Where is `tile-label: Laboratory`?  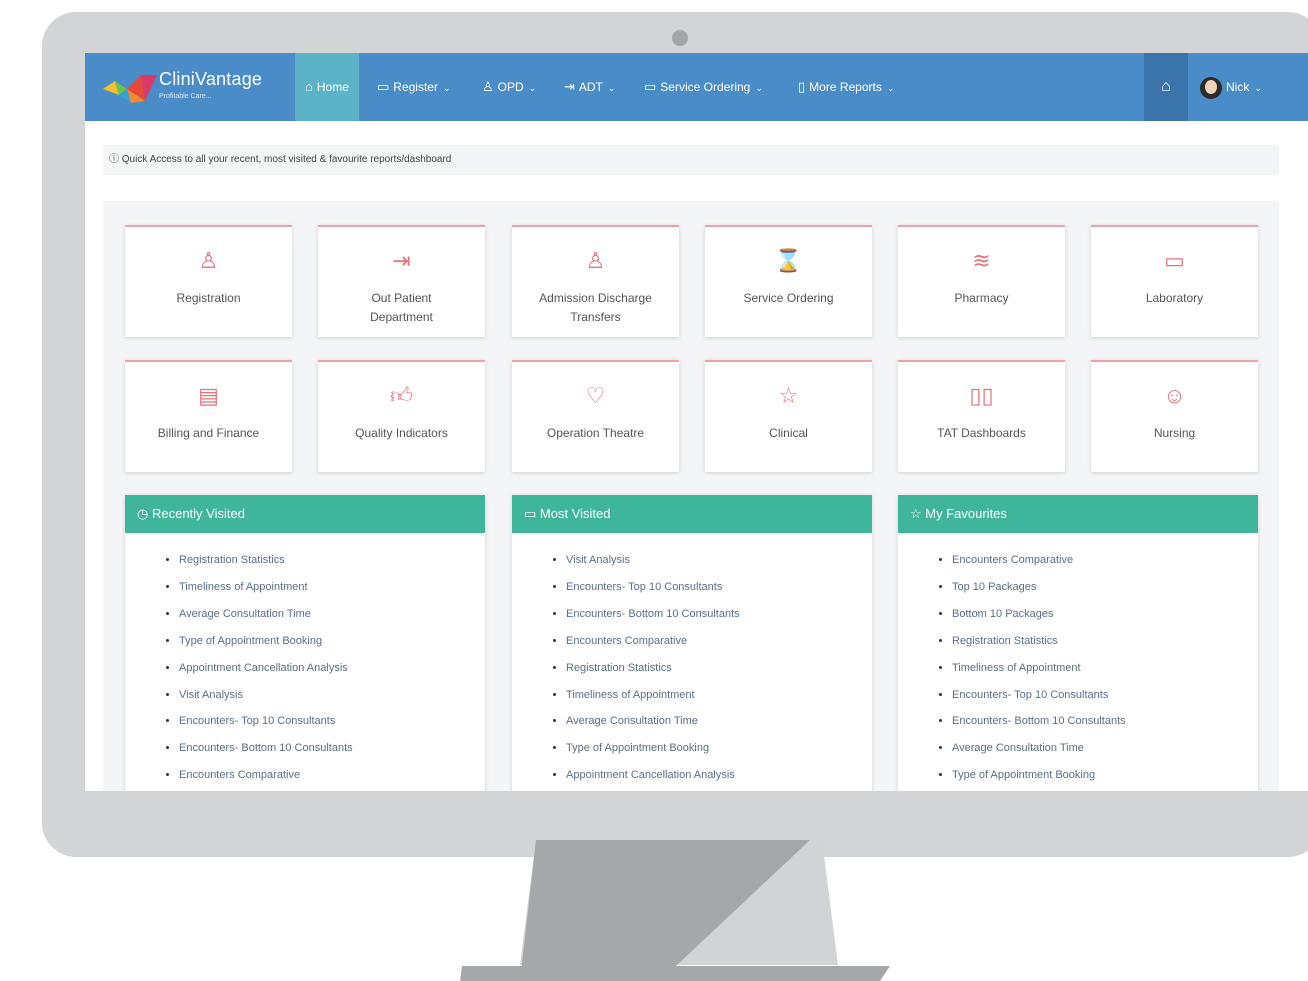
tile-label: Laboratory is located at coordinates (1174, 298).